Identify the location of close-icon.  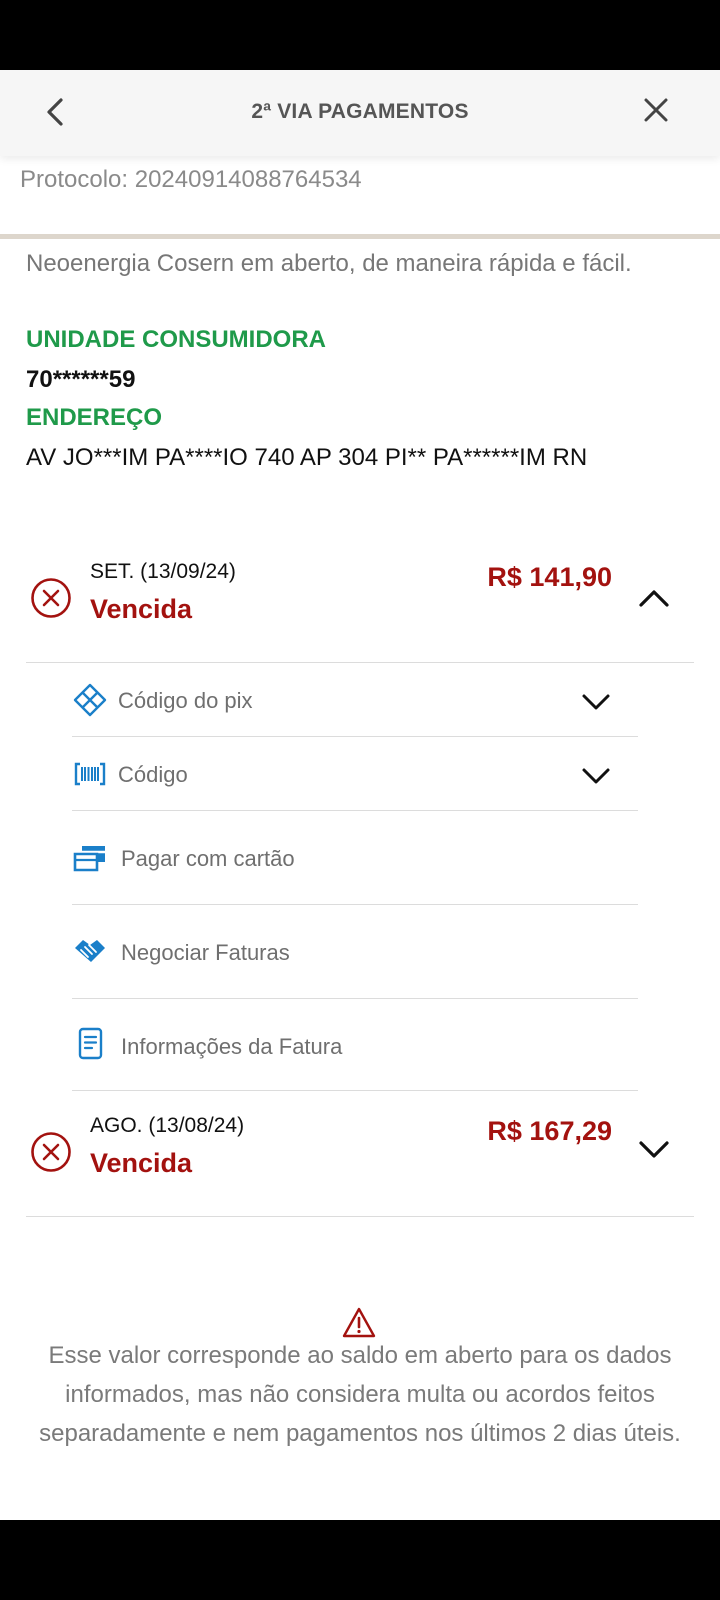
(656, 110).